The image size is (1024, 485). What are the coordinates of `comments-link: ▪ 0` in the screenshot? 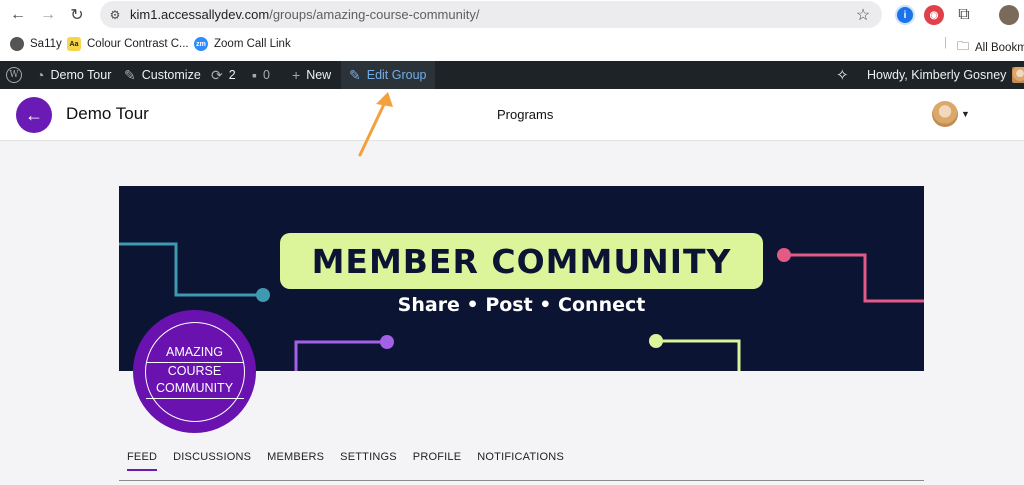 It's located at (261, 75).